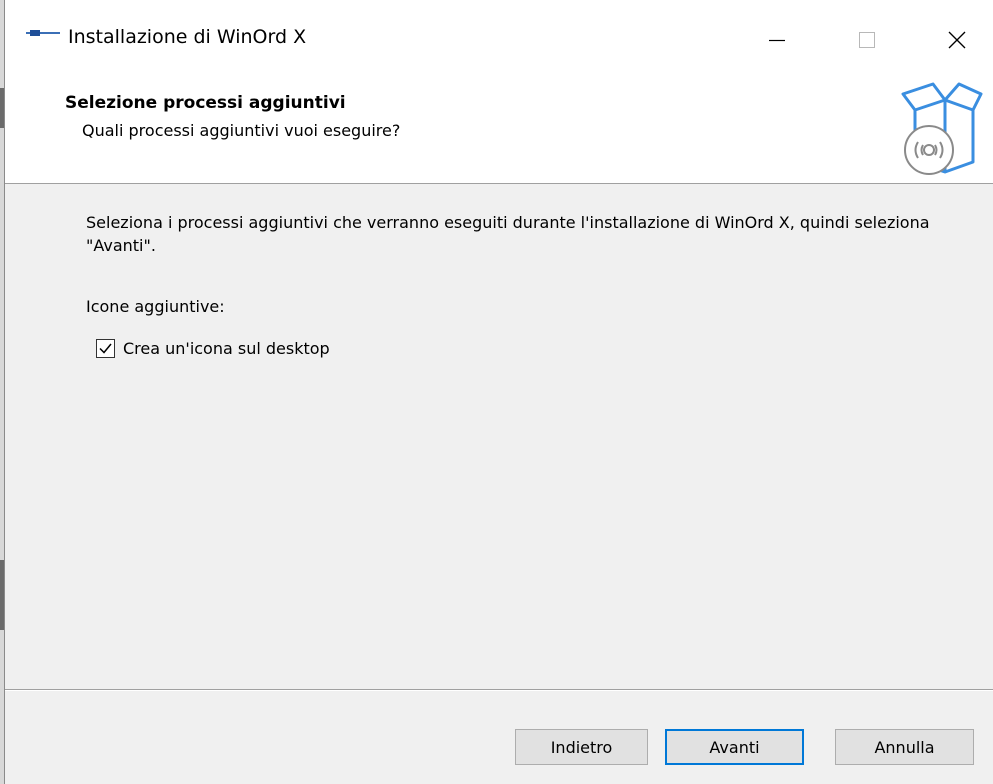 The height and width of the screenshot is (784, 993). Describe the element at coordinates (205, 103) in the screenshot. I see `page-title: Selezione processi aggiuntivi` at that location.